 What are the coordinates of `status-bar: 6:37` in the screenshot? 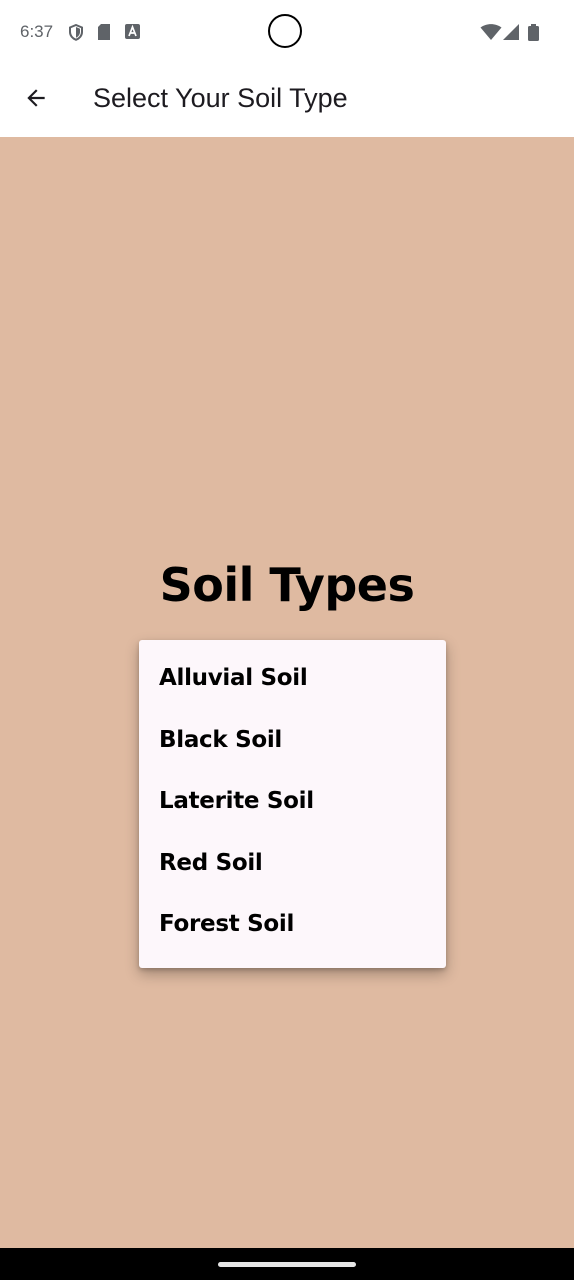 It's located at (287, 33).